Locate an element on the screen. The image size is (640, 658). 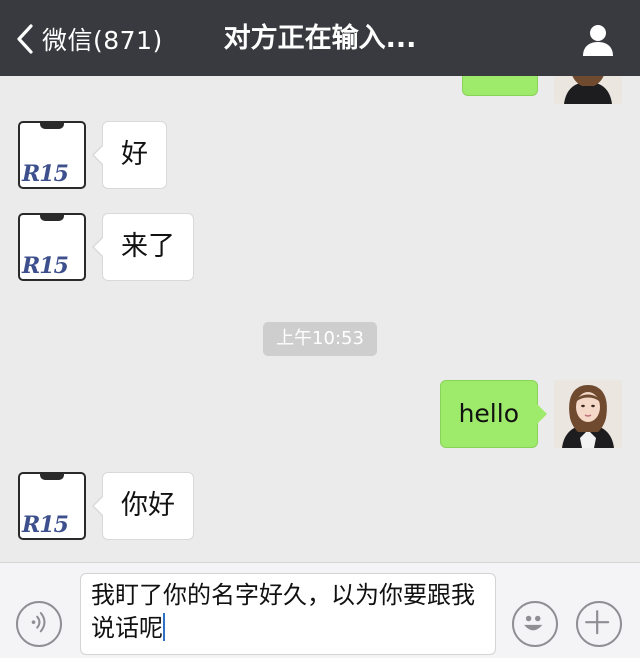
outgoing-bubble-partial is located at coordinates (500, 86).